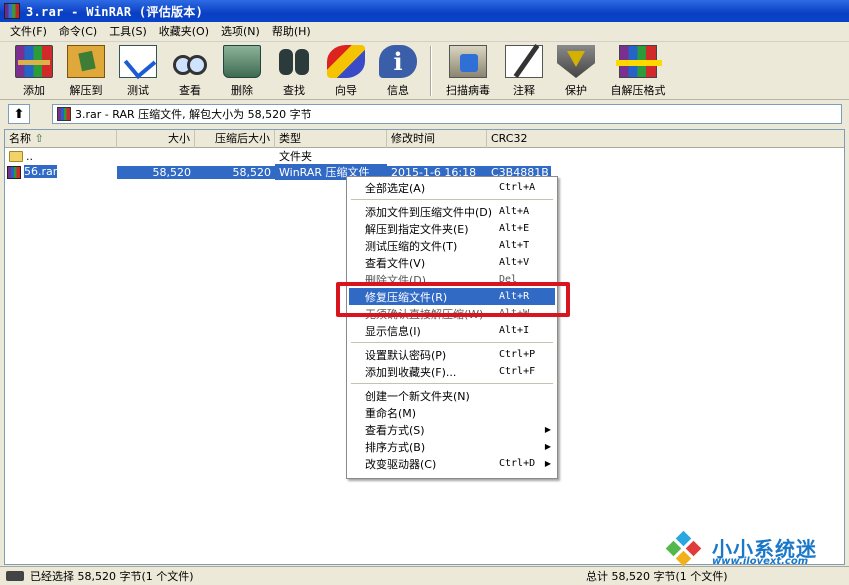 The height and width of the screenshot is (585, 849). What do you see at coordinates (242, 90) in the screenshot?
I see `delete-label: 删除` at bounding box center [242, 90].